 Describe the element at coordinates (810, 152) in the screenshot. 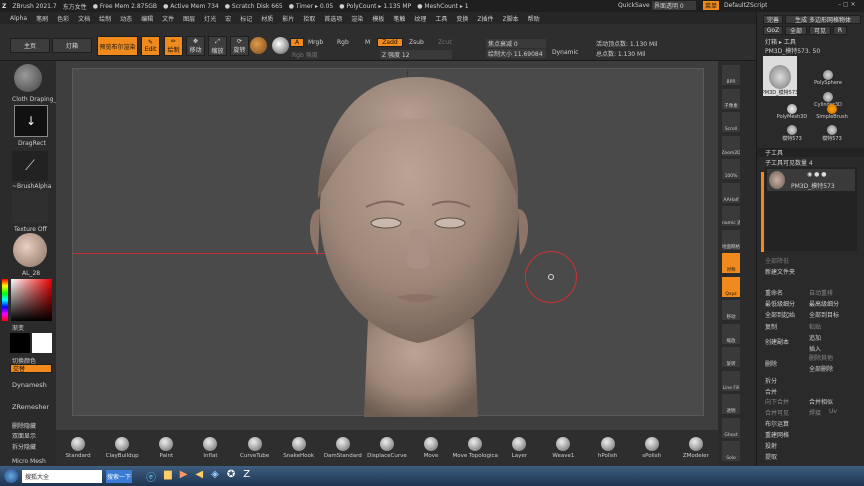

I see `subtool-header: 子工具` at that location.